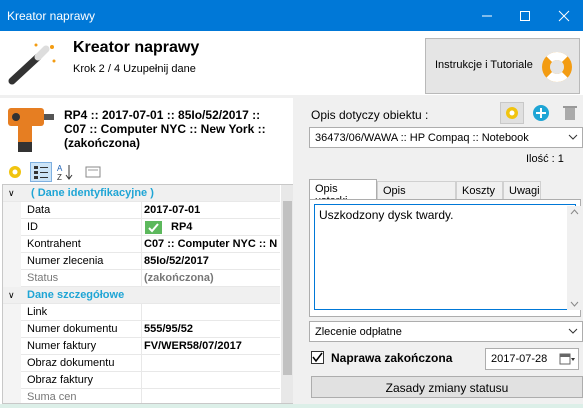 The height and width of the screenshot is (408, 583). What do you see at coordinates (193, 346) in the screenshot?
I see `prop-value: FV/WER58/07/2017` at bounding box center [193, 346].